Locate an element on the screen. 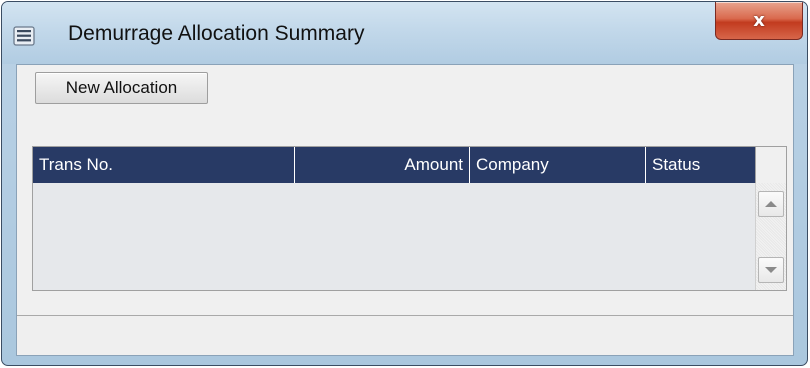  arrow-down-icon is located at coordinates (771, 270).